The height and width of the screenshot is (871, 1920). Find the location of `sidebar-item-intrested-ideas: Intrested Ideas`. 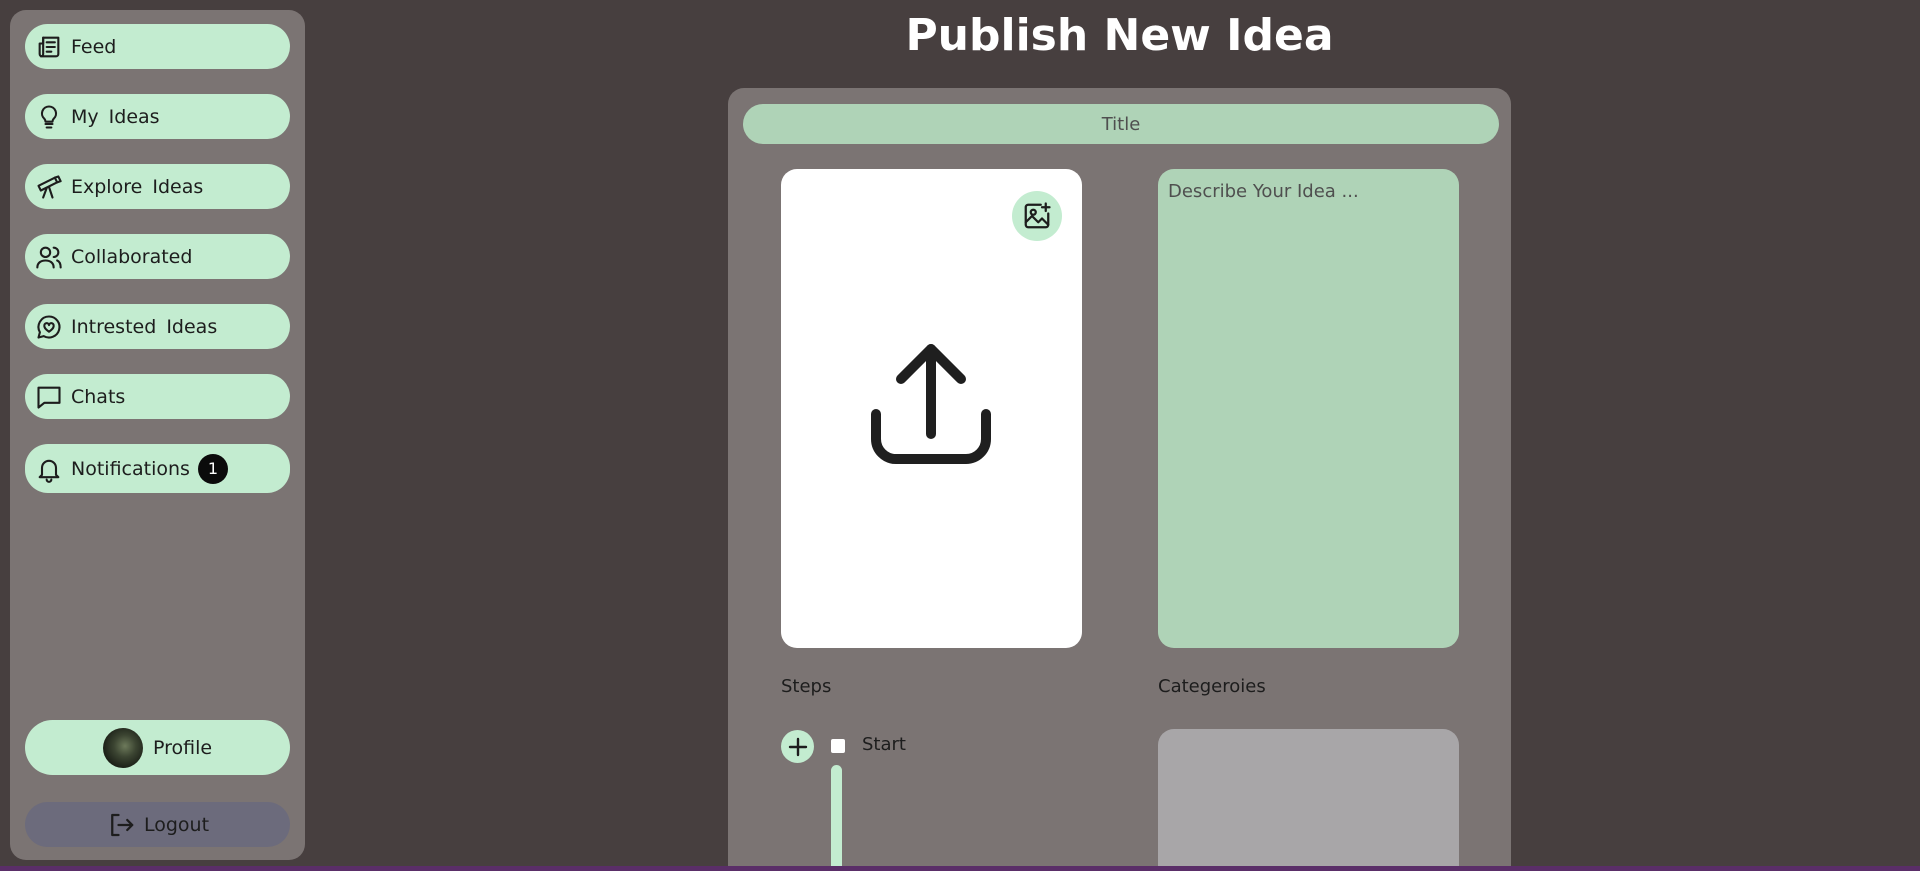

sidebar-item-intrested-ideas: Intrested Ideas is located at coordinates (157, 326).